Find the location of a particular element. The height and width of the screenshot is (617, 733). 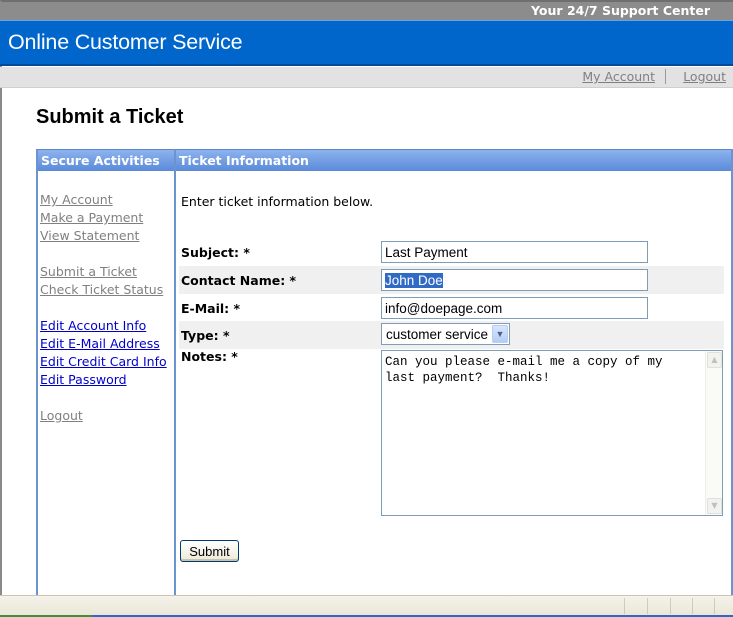

contact-name-selected-text: John Doe is located at coordinates (414, 280).